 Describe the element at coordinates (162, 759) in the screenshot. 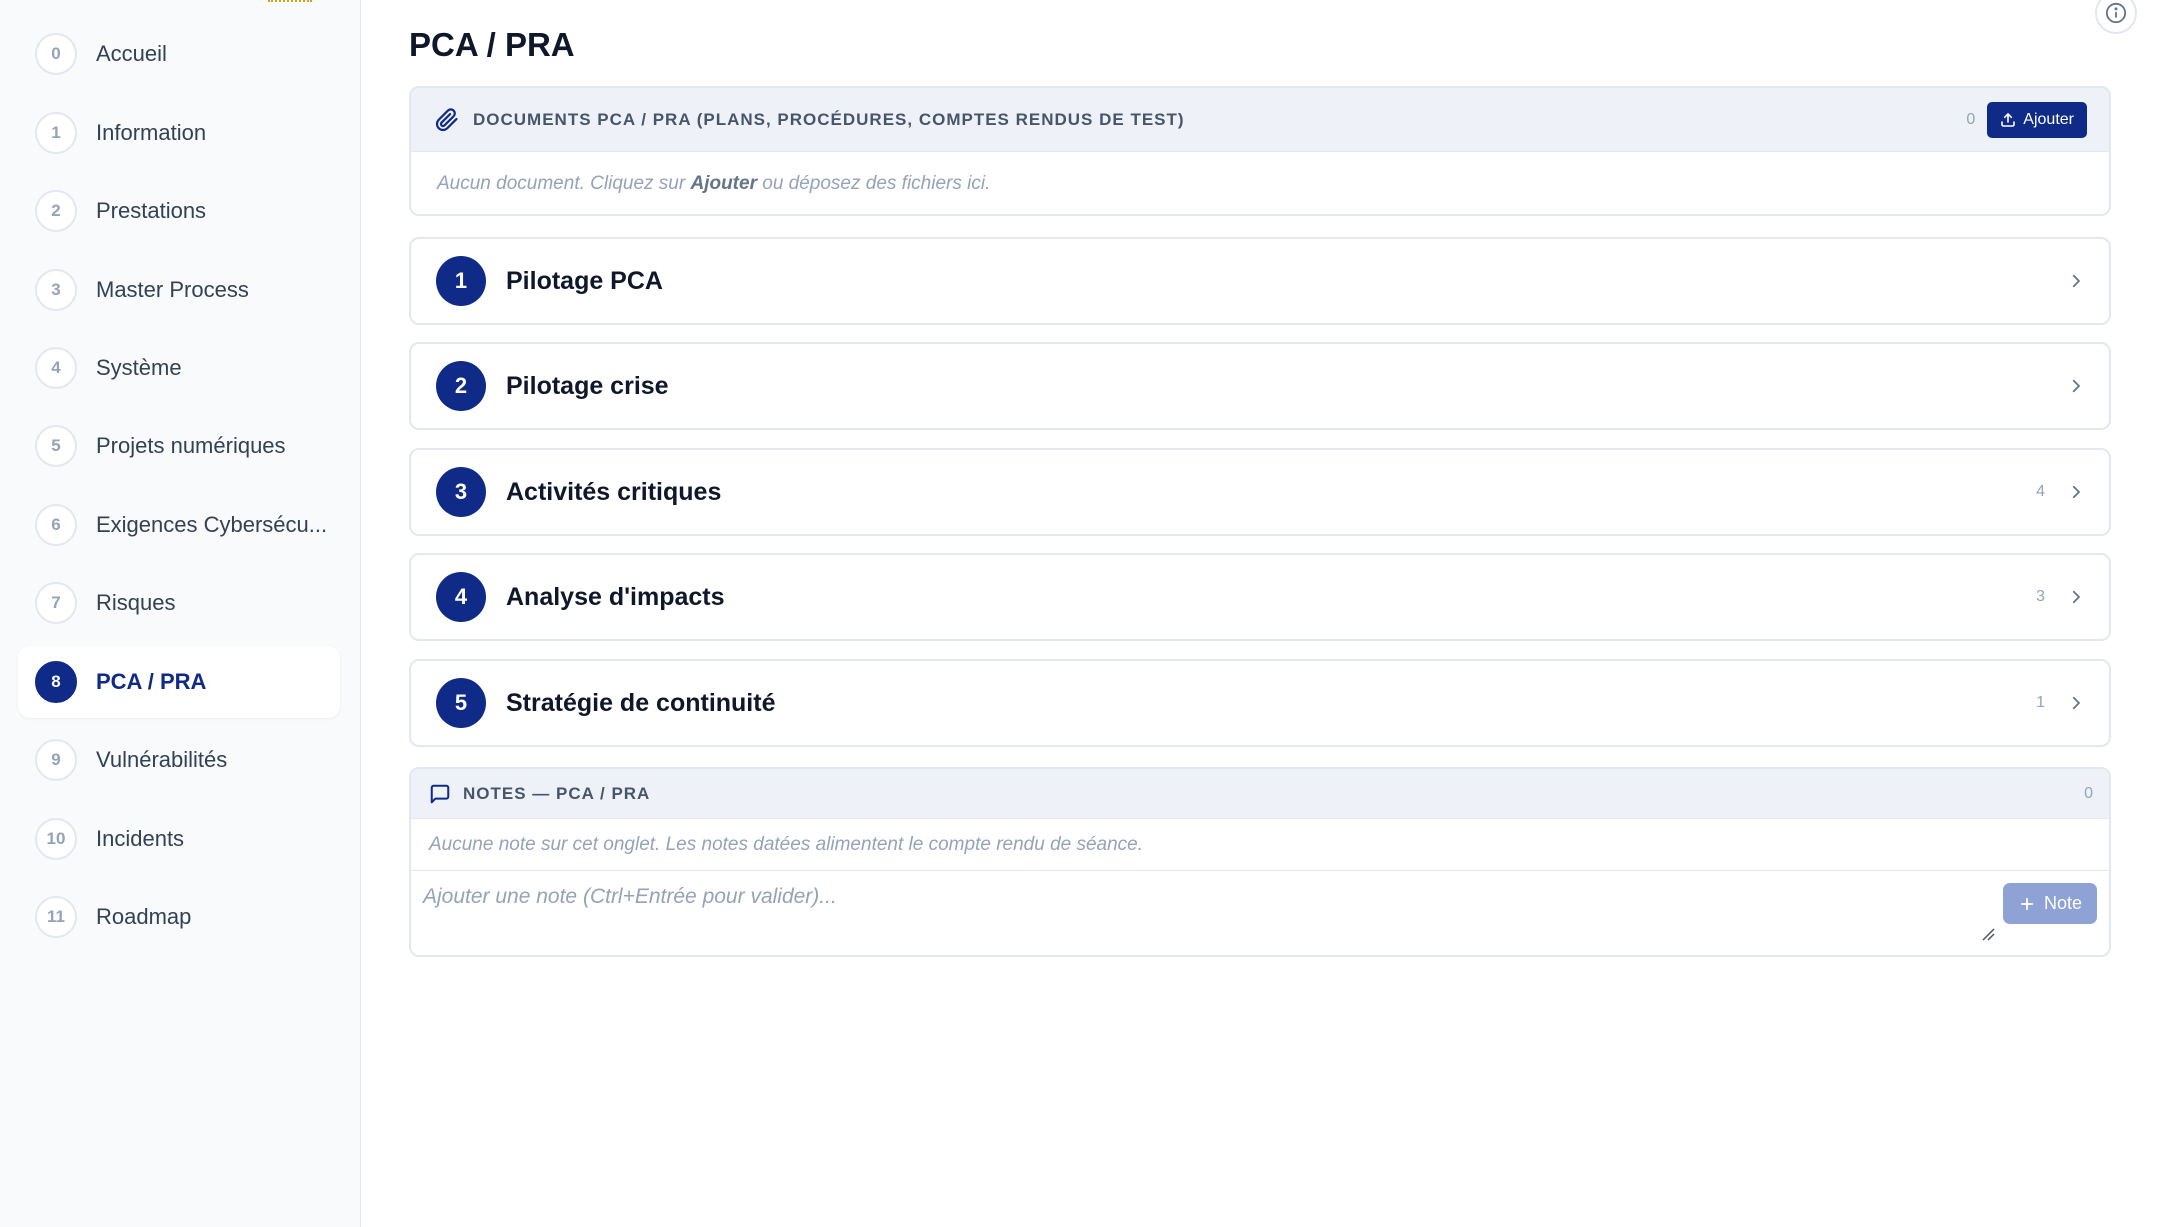

I see `sidebar-item-label: Vulnérabilités` at that location.